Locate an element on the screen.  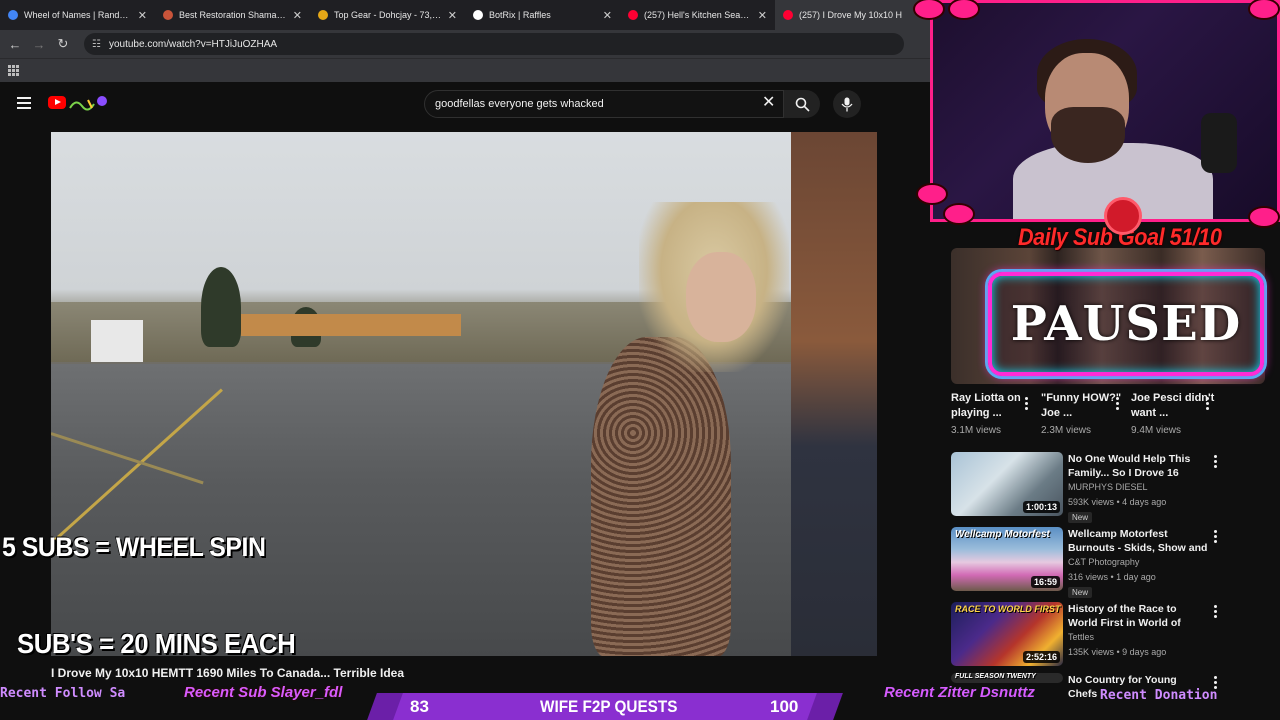
video-thumbnail: 1:00:13 is located at coordinates (1007, 484).